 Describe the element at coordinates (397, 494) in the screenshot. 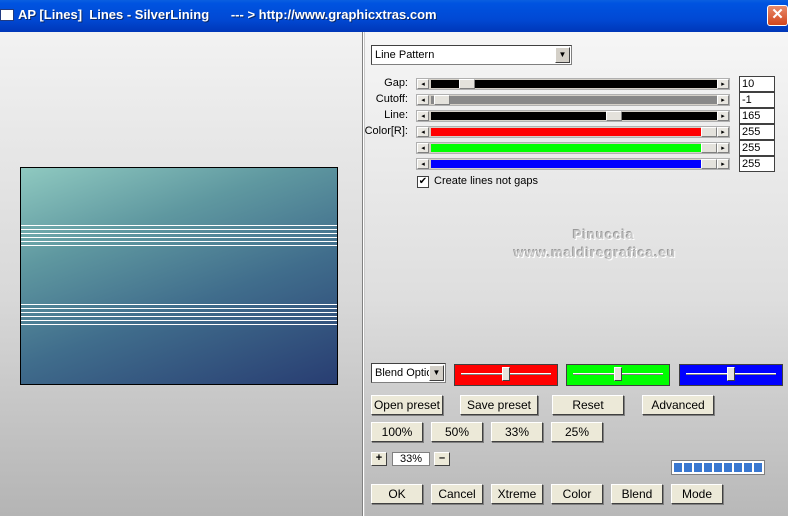

I see `ok-button: OK` at that location.